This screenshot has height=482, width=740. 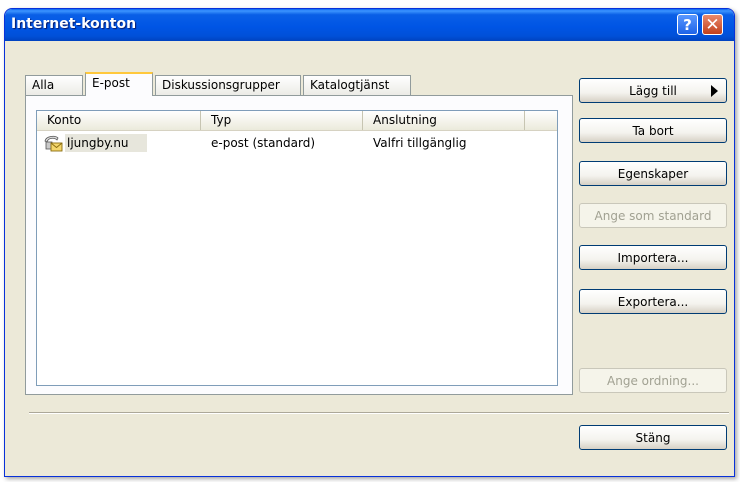 What do you see at coordinates (714, 91) in the screenshot?
I see `submenu-arrow-icon` at bounding box center [714, 91].